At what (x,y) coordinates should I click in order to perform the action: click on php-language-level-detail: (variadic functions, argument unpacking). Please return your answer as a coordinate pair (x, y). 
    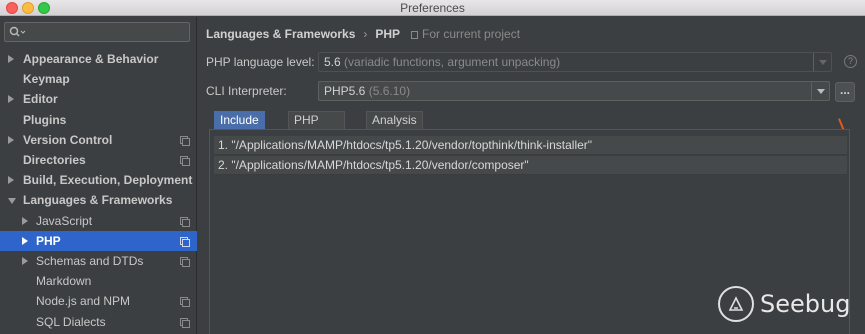
    Looking at the image, I should click on (452, 62).